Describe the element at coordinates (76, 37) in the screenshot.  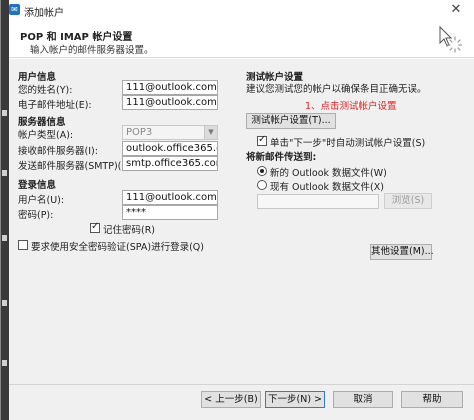
I see `page-title: POP 和 IMAP 帐户设置` at that location.